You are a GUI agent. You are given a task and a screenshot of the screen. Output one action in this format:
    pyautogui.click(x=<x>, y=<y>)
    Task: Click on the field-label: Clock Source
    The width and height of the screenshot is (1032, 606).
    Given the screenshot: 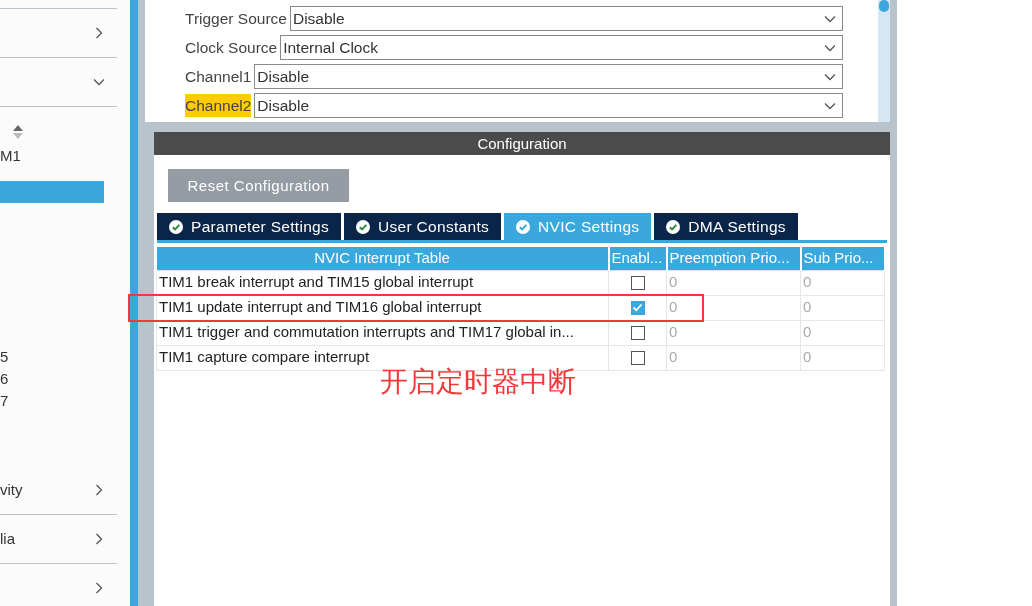 What is the action you would take?
    pyautogui.click(x=231, y=47)
    